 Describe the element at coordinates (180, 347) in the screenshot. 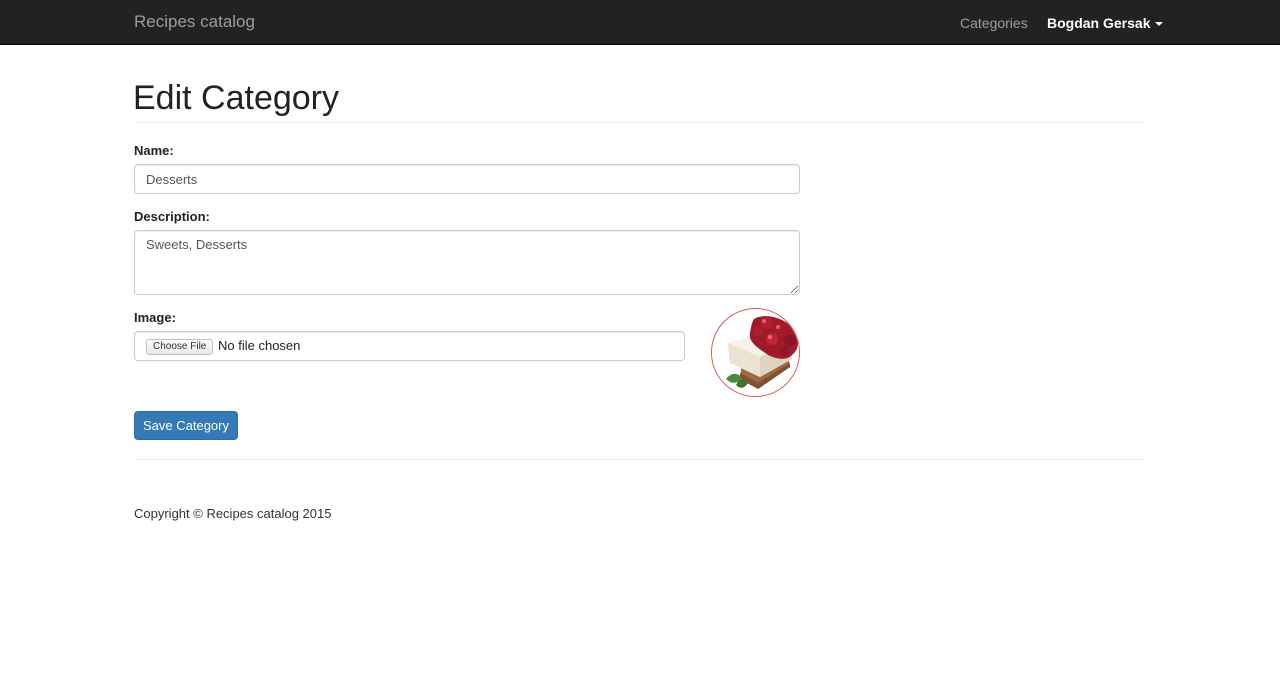

I see `choose-file-button: Choose File` at that location.